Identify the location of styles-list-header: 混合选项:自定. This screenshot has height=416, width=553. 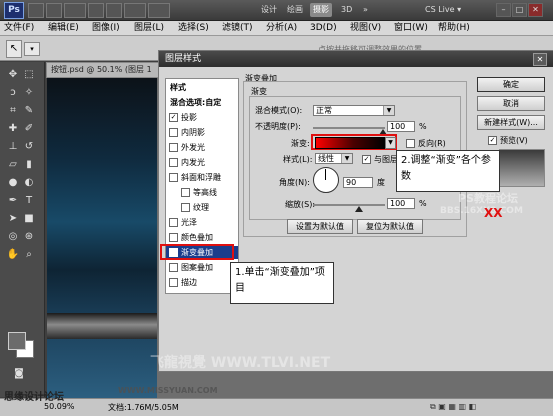
(202, 102).